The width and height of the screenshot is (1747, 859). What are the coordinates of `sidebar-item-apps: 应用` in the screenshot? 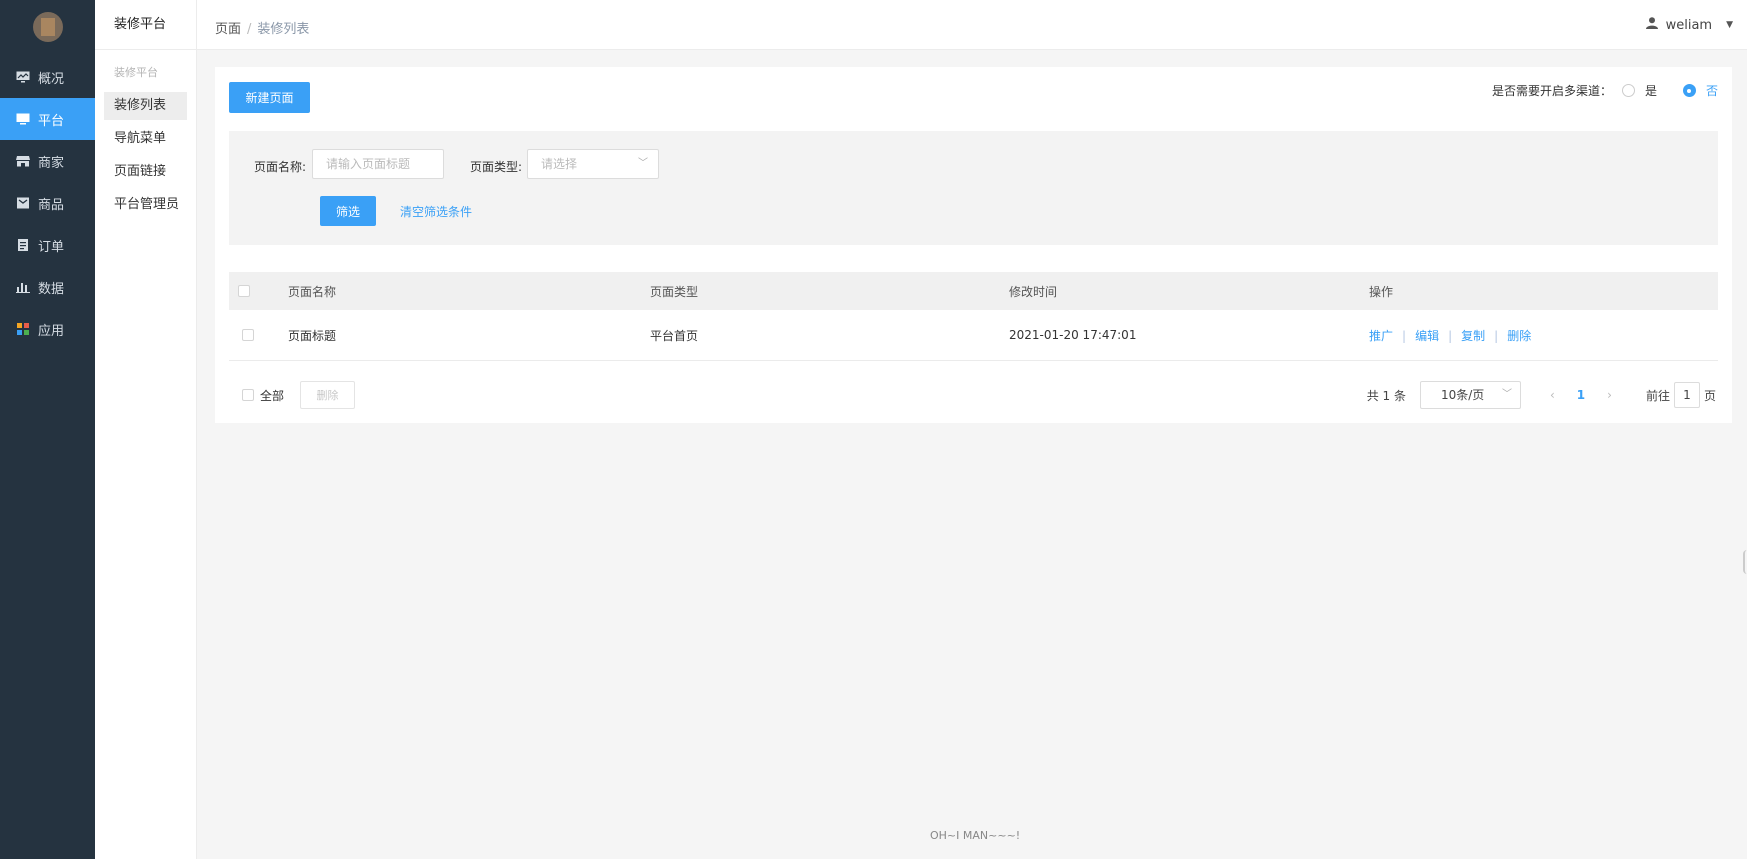 It's located at (47, 329).